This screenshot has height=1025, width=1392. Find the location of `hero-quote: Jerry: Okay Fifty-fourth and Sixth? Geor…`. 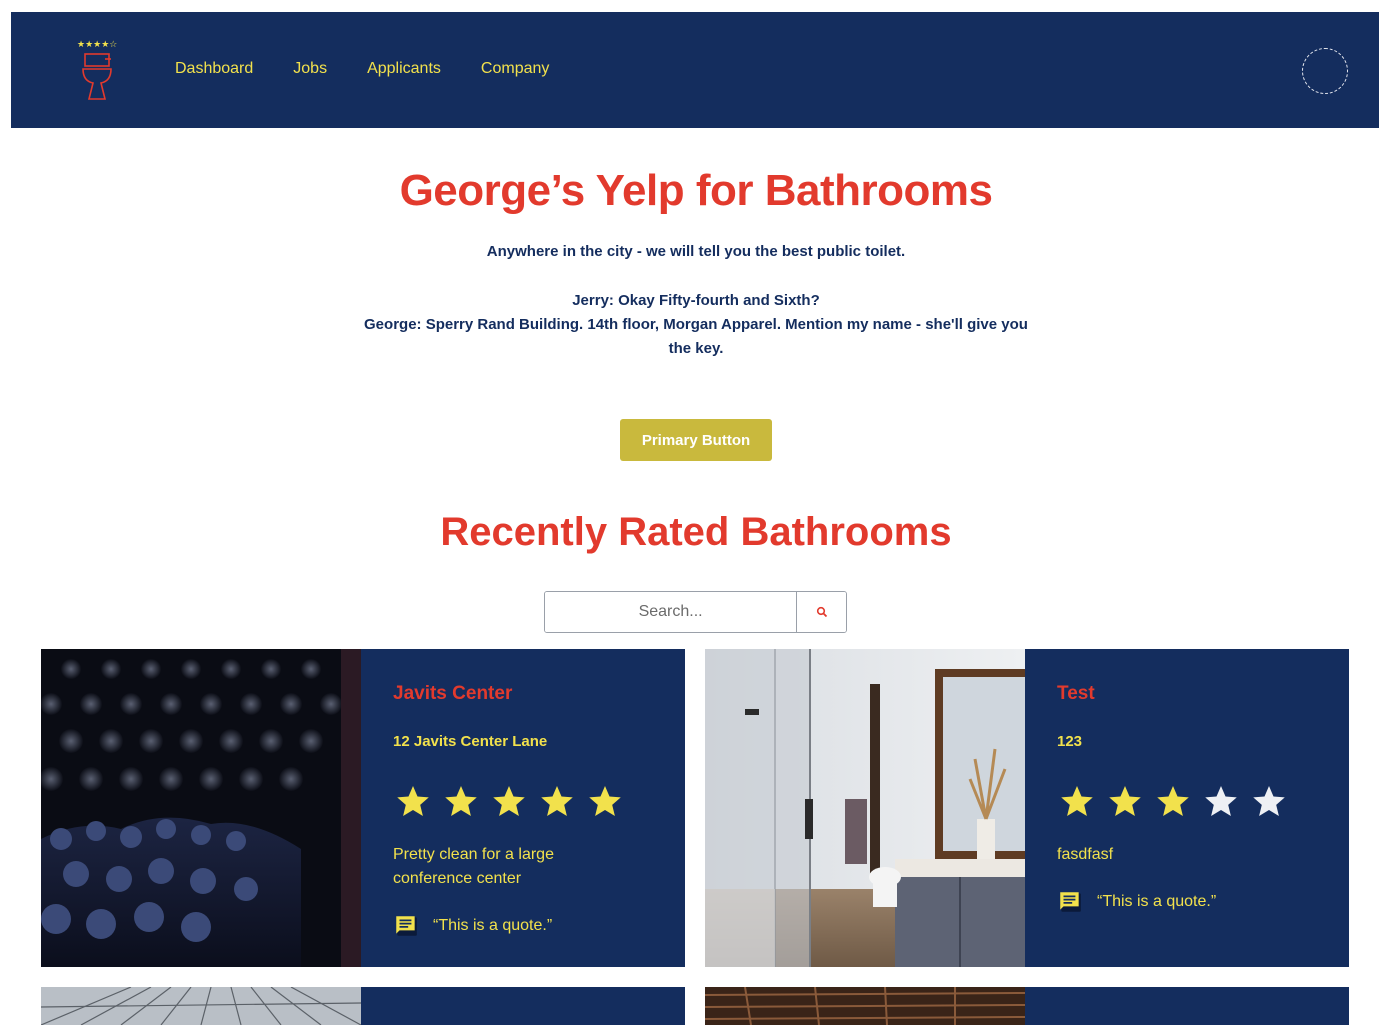

hero-quote: Jerry: Okay Fifty-fourth and Sixth? Geor… is located at coordinates (696, 325).